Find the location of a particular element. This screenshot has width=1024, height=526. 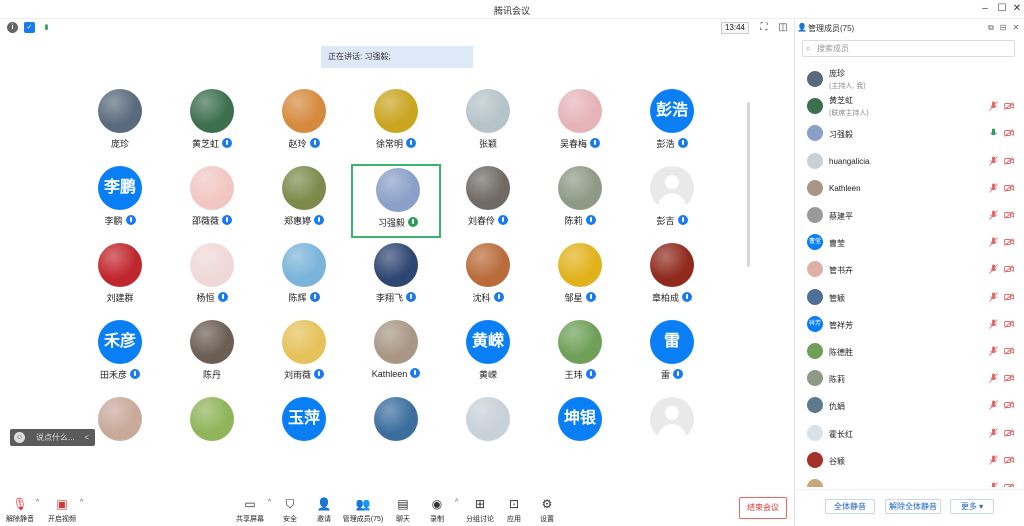

member-search-input: ⌕ 搜索成员 is located at coordinates (908, 48).